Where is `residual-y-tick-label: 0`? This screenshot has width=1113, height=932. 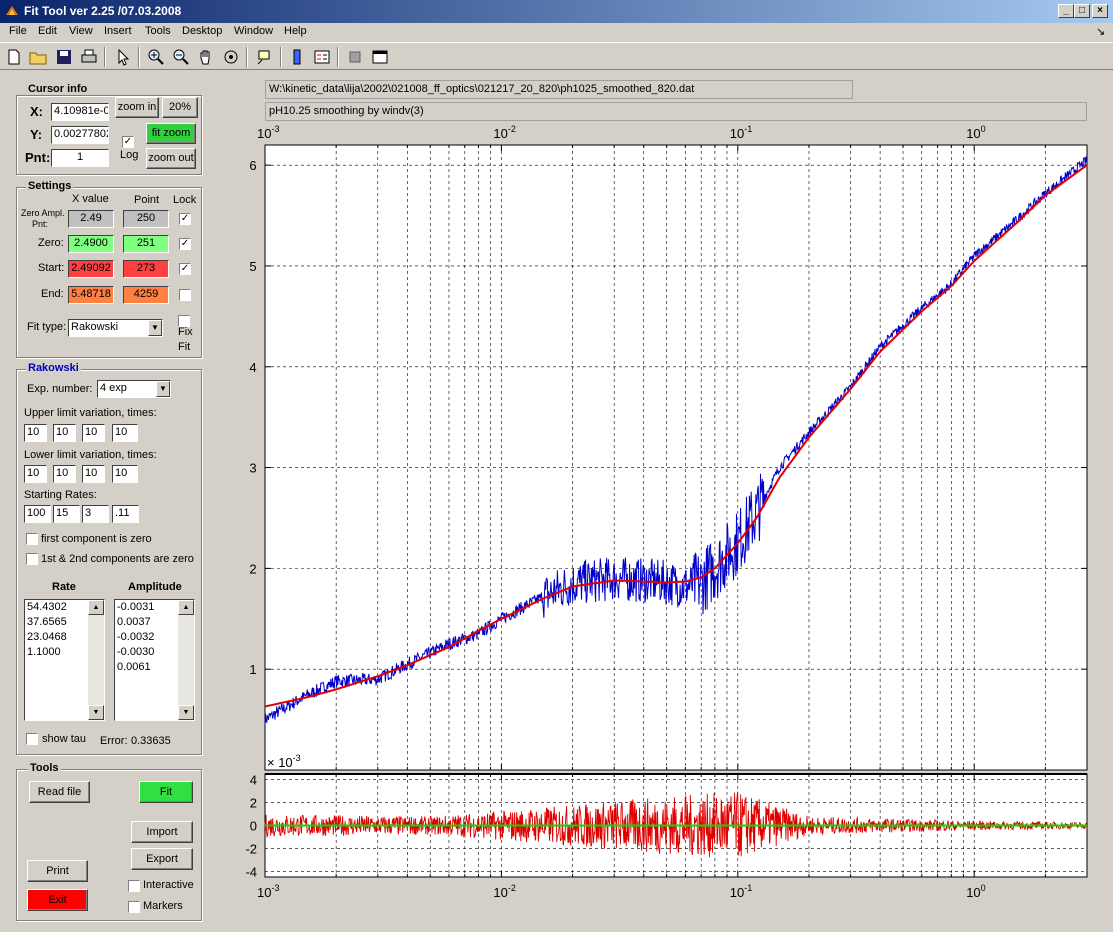
residual-y-tick-label: 0 is located at coordinates (253, 826).